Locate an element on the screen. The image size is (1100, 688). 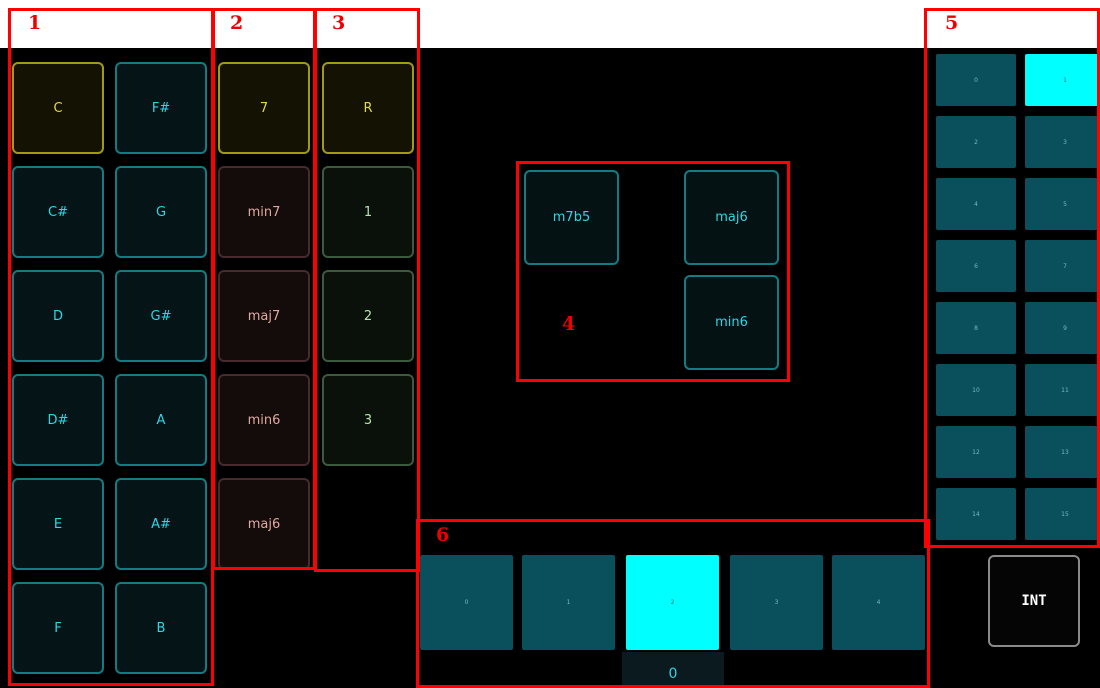
note-button-d-sharp: D# is located at coordinates (58, 420).